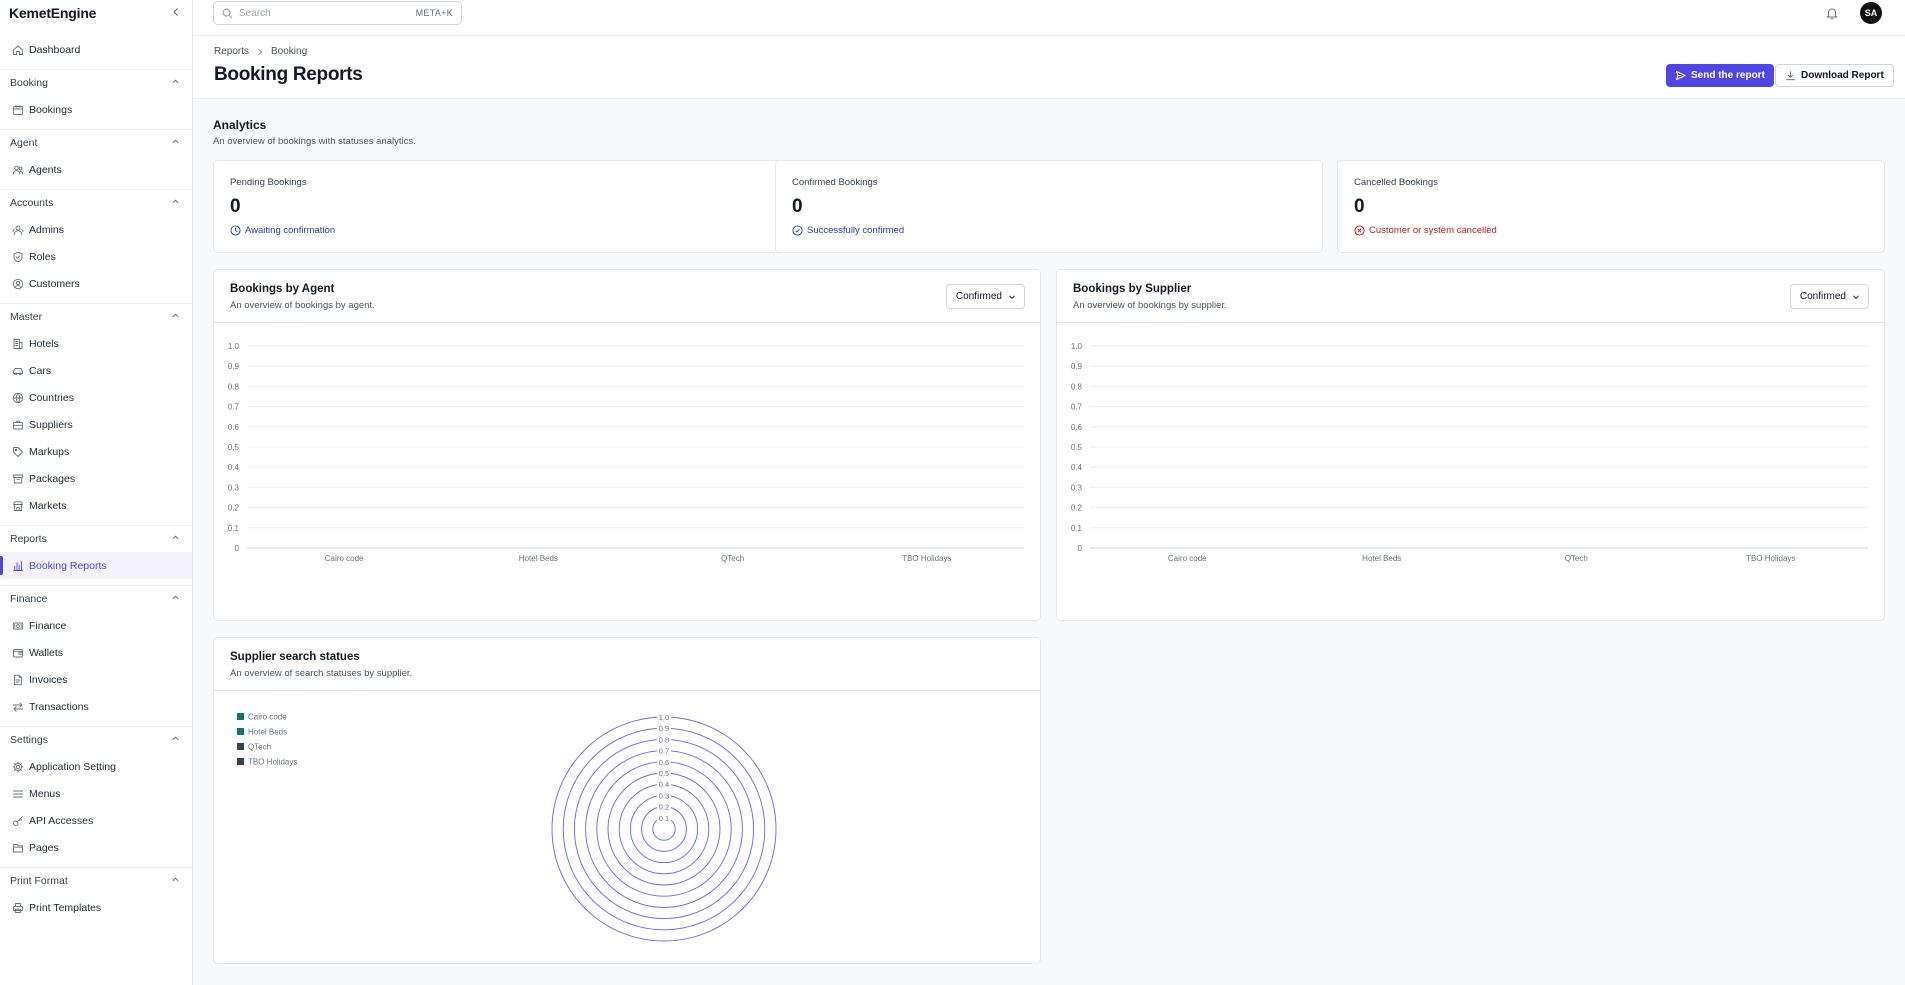 This screenshot has height=985, width=1905. I want to click on search-icon, so click(227, 13).